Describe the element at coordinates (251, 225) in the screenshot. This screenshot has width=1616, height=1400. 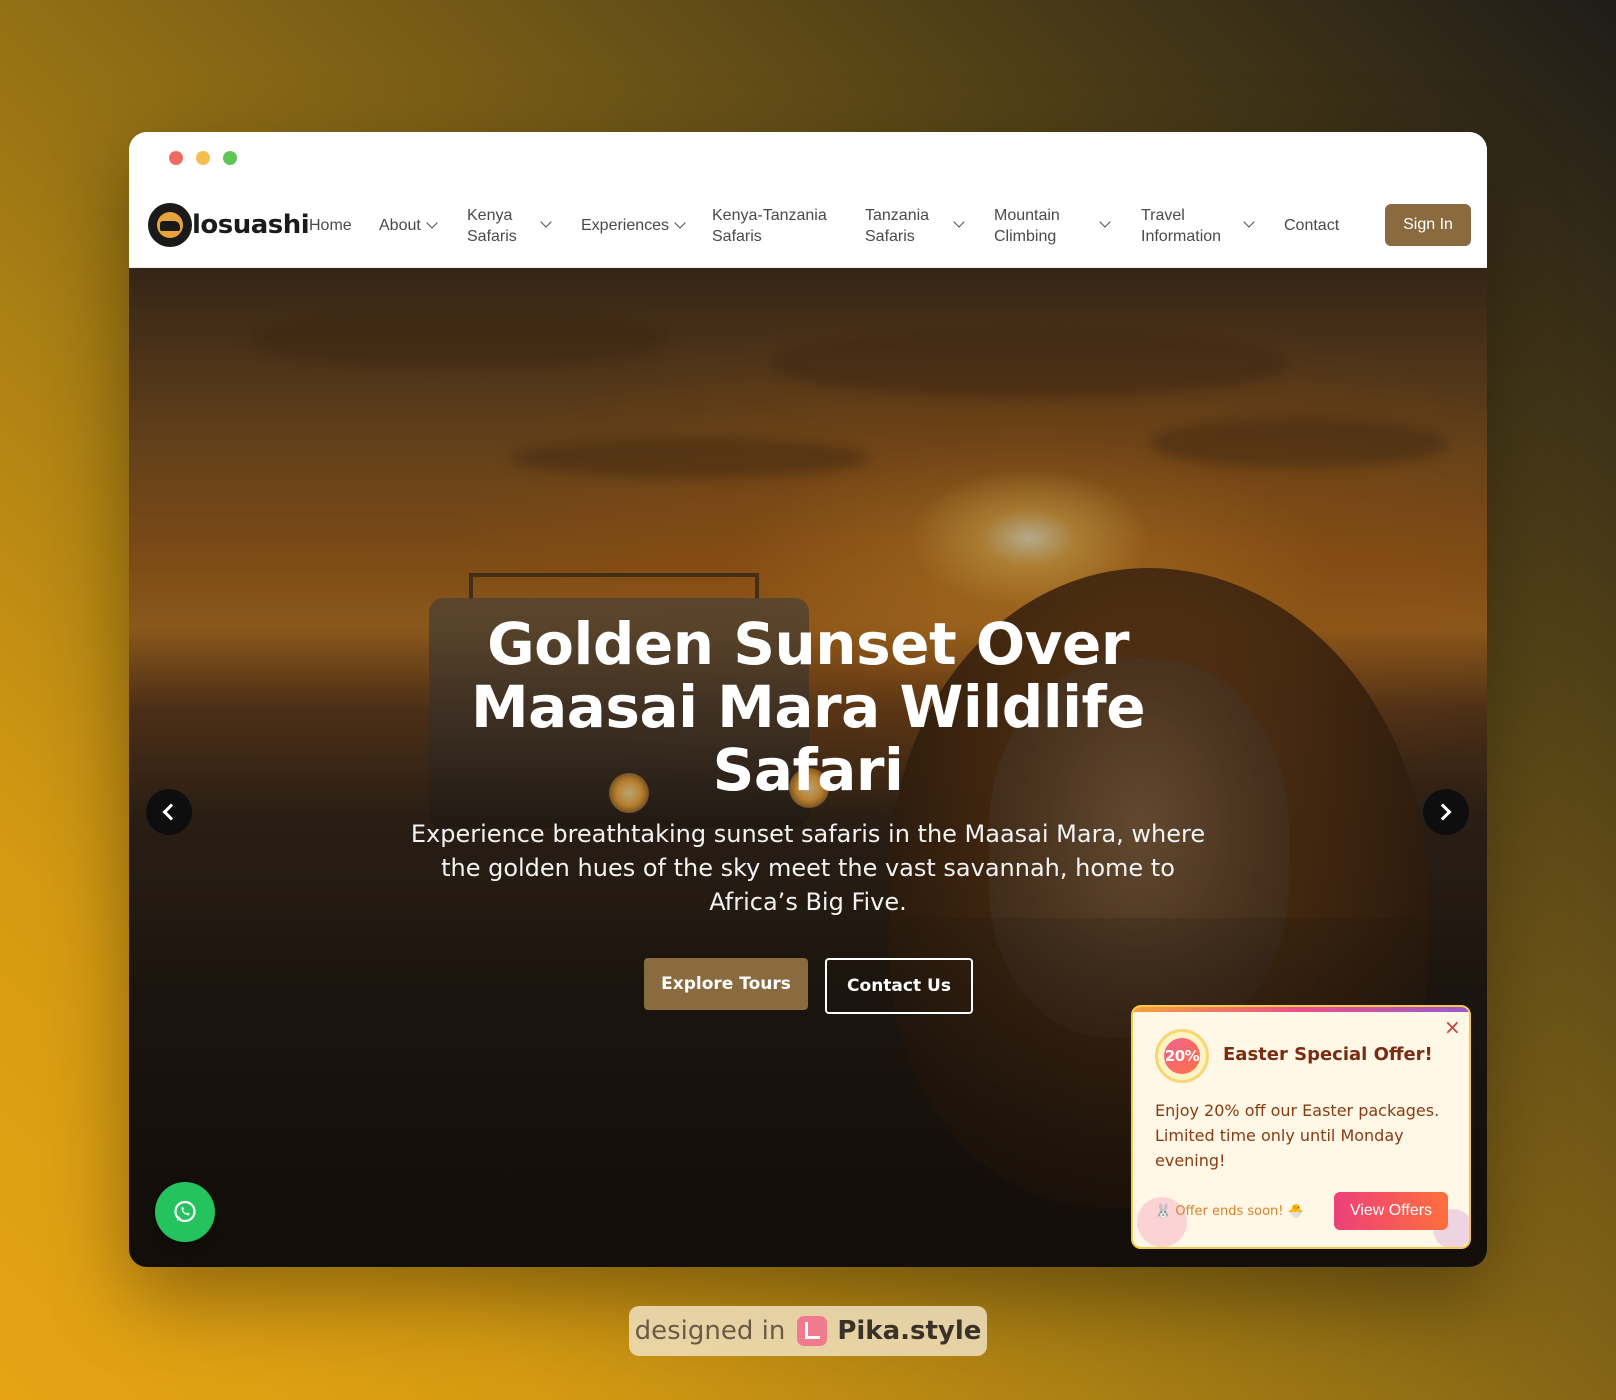
I see `logo-text: losuashi` at that location.